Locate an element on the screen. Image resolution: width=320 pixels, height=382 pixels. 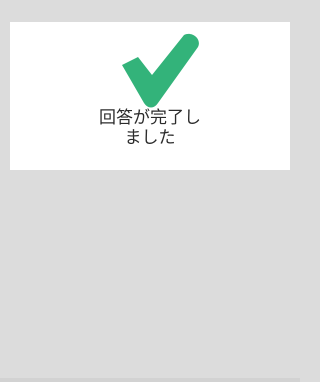
completion-message: 回答が完了し ました is located at coordinates (150, 128).